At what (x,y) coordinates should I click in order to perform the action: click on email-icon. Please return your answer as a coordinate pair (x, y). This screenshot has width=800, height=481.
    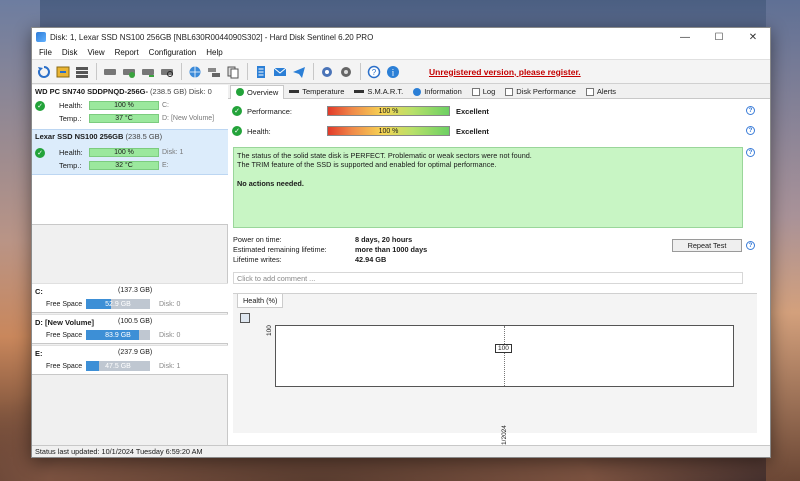
    Looking at the image, I should click on (279, 71).